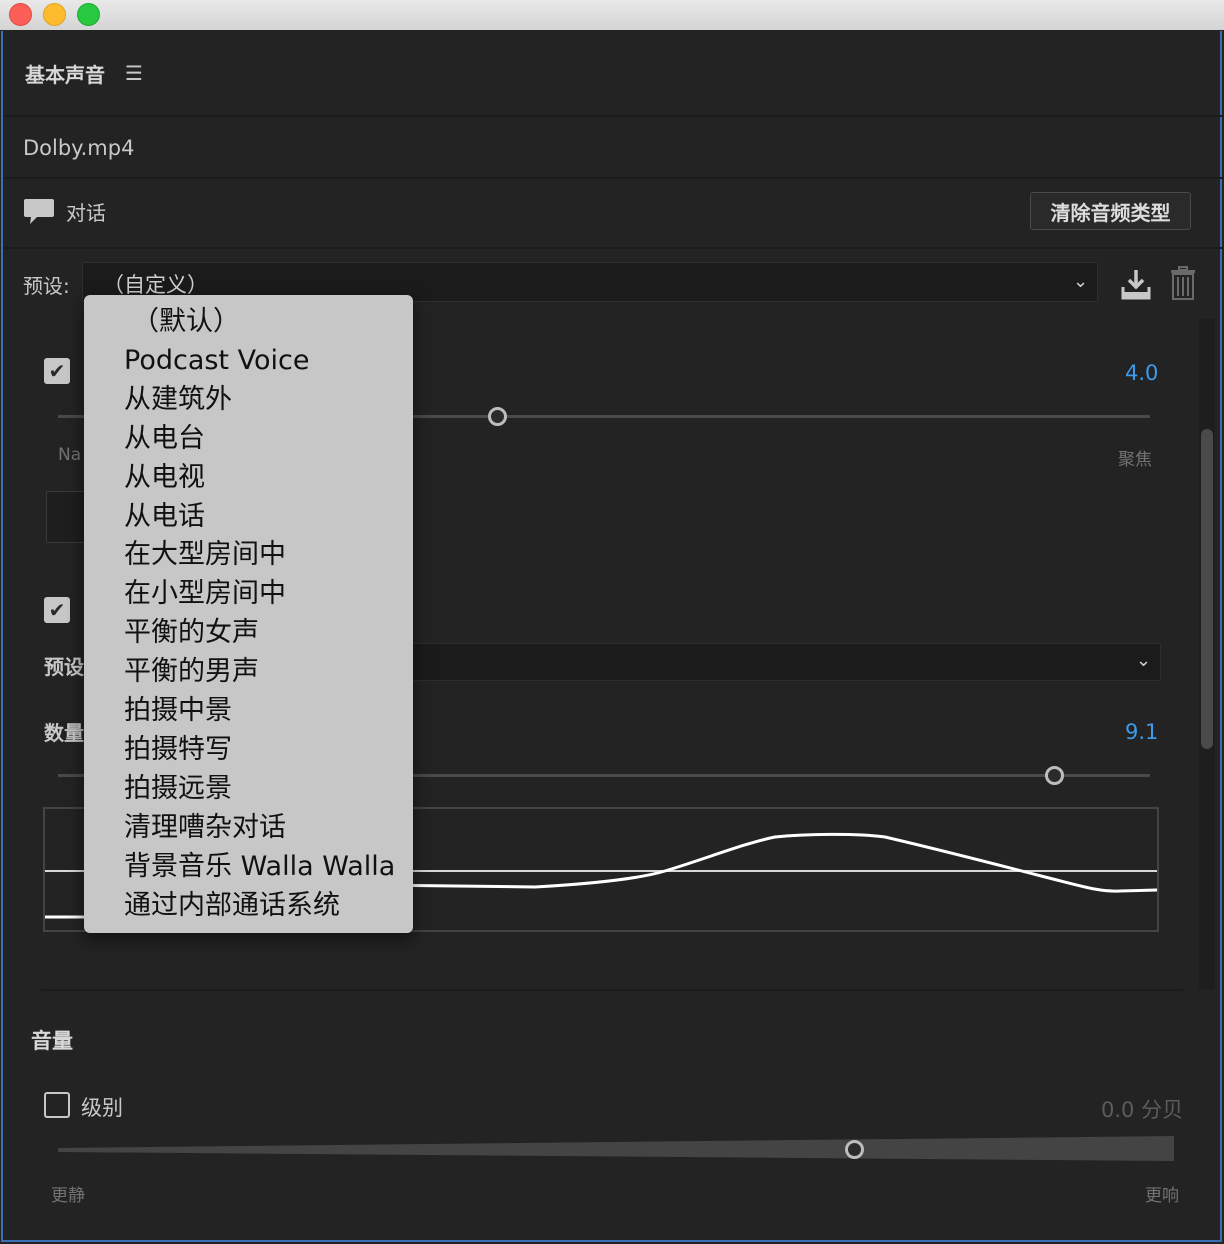 The width and height of the screenshot is (1224, 1244). I want to click on preset-menu-item: 平衡的男声, so click(191, 671).